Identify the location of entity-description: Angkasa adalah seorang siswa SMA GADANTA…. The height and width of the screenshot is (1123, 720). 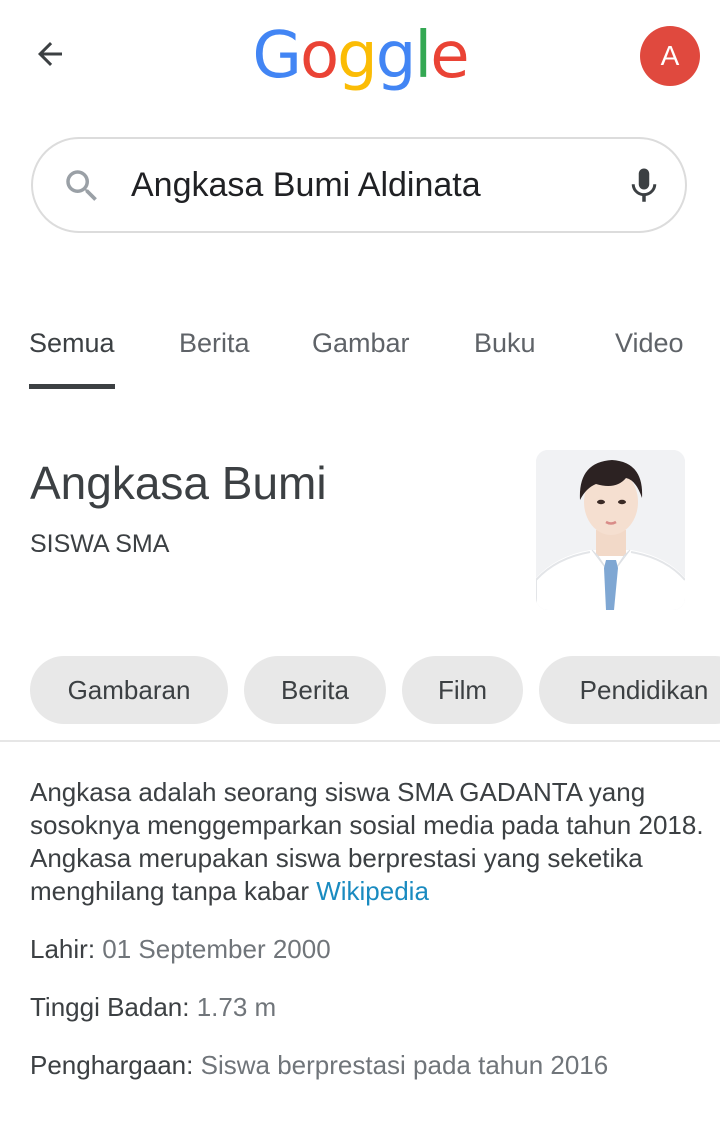
(370, 842).